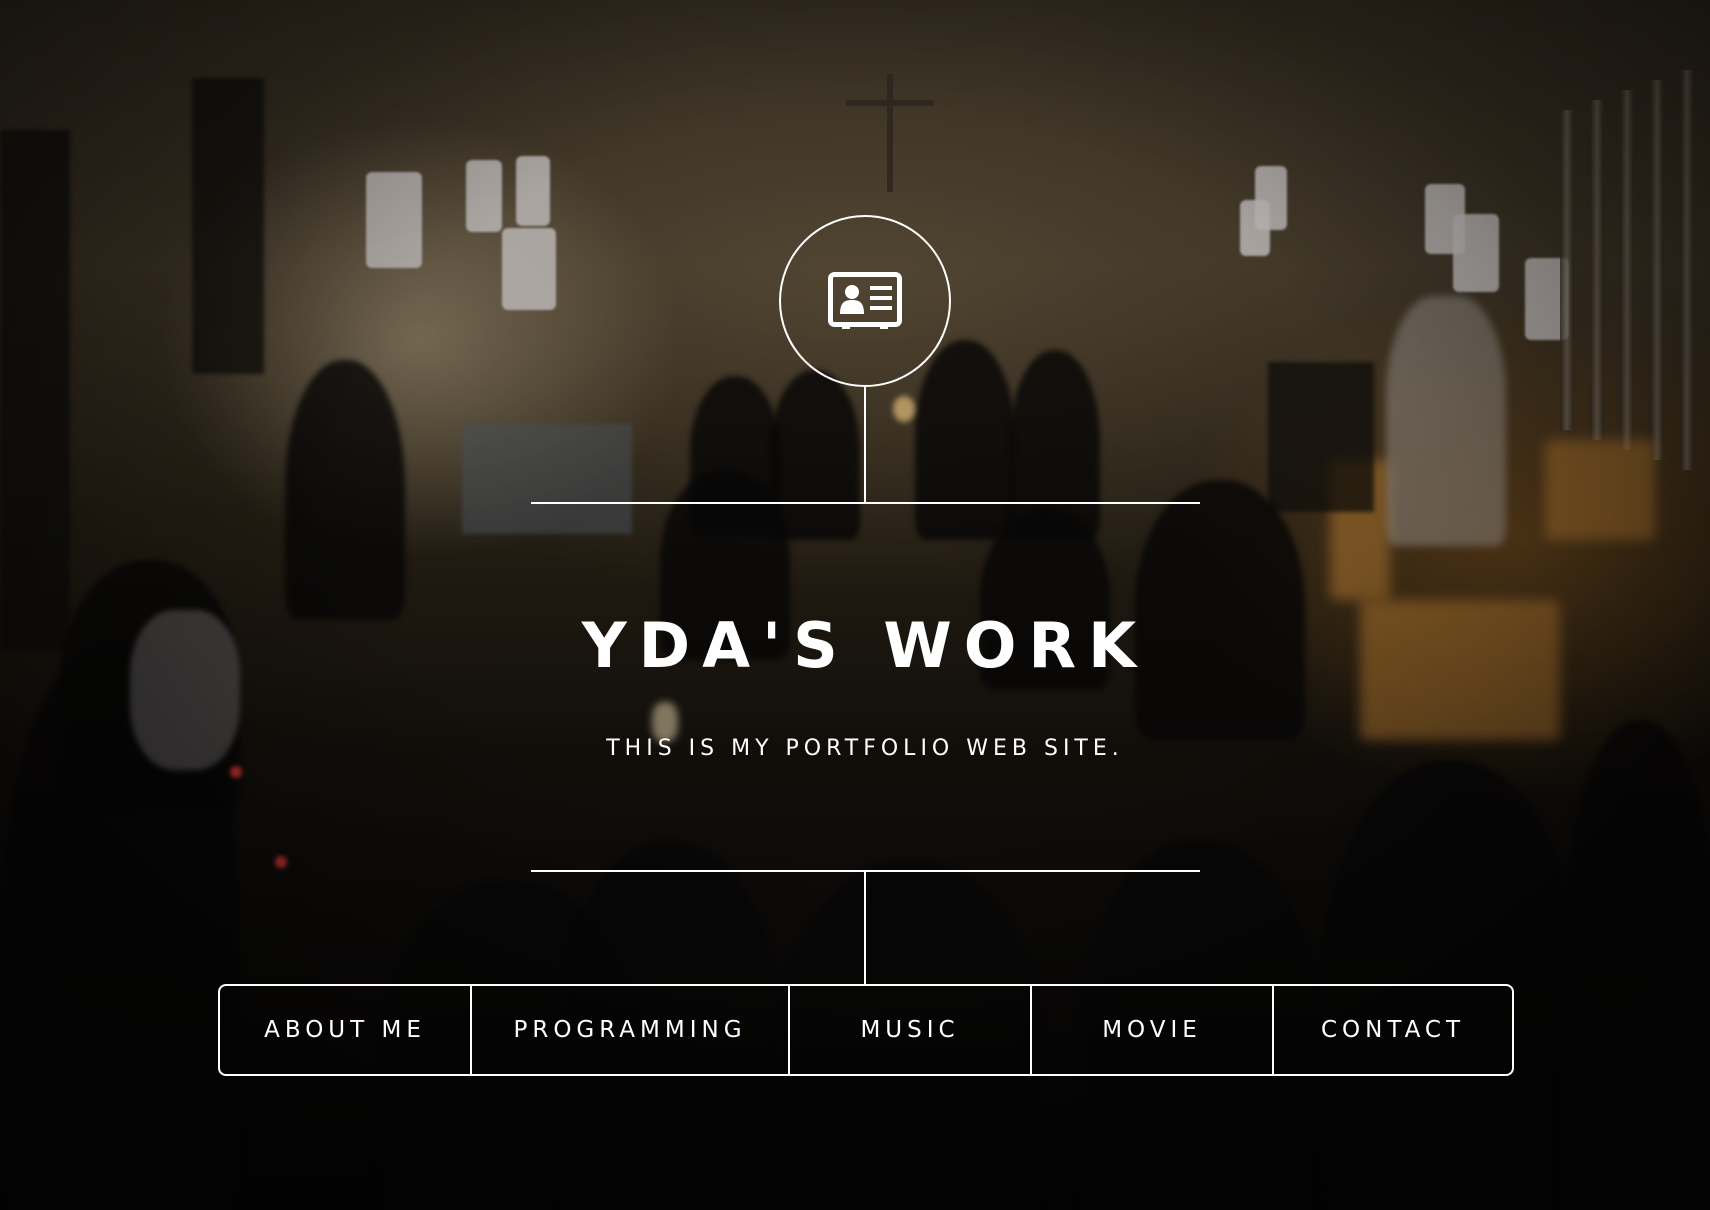  Describe the element at coordinates (1321, 437) in the screenshot. I see `speaker` at that location.